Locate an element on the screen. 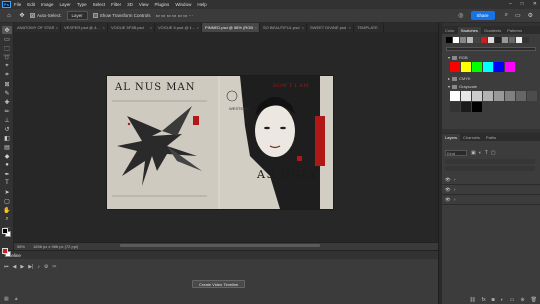 The image size is (540, 304). close-button: ✕ is located at coordinates (535, 4).